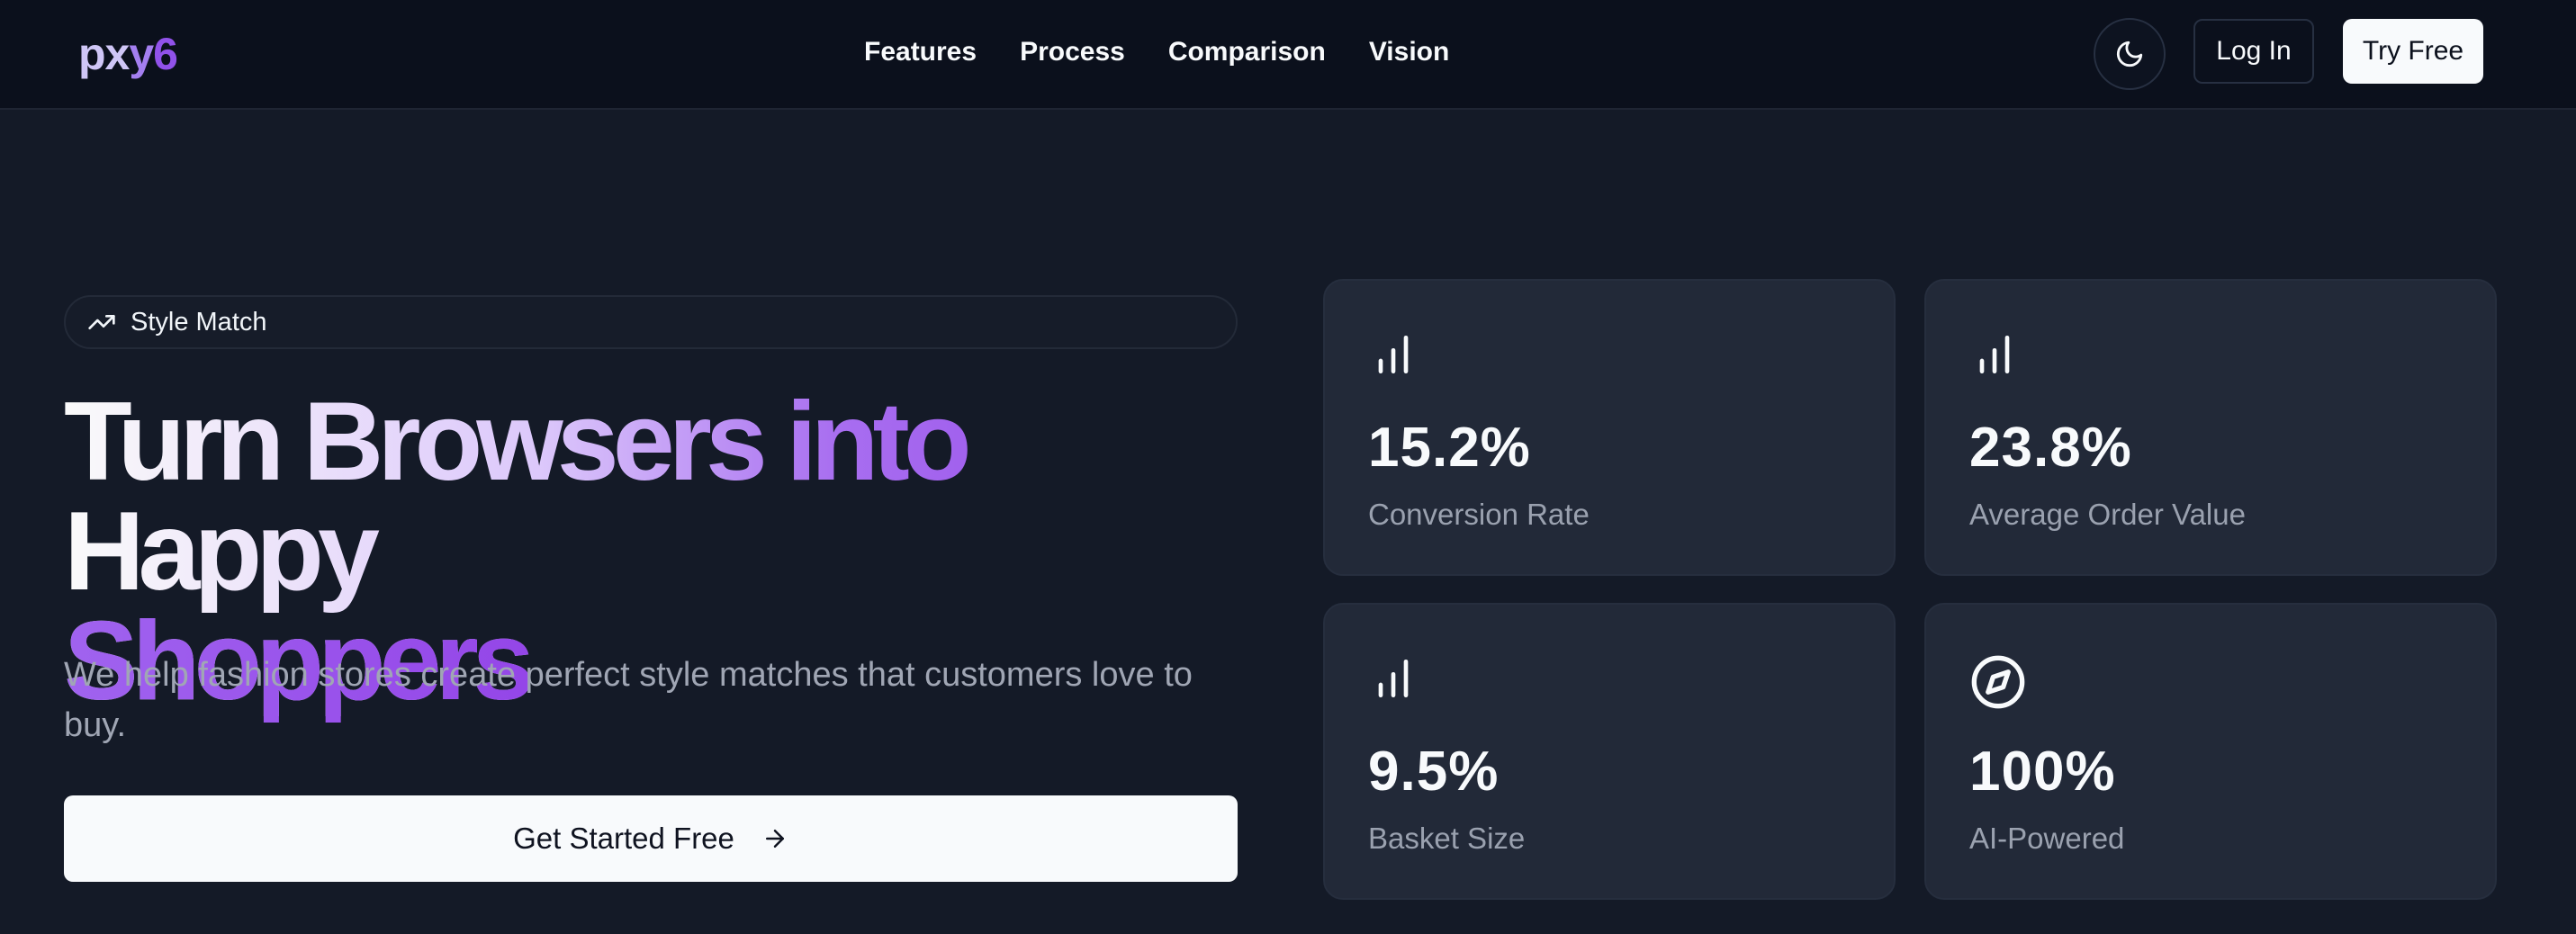 Image resolution: width=2576 pixels, height=934 pixels. Describe the element at coordinates (1409, 52) in the screenshot. I see `nav-link-vision: Vision` at that location.